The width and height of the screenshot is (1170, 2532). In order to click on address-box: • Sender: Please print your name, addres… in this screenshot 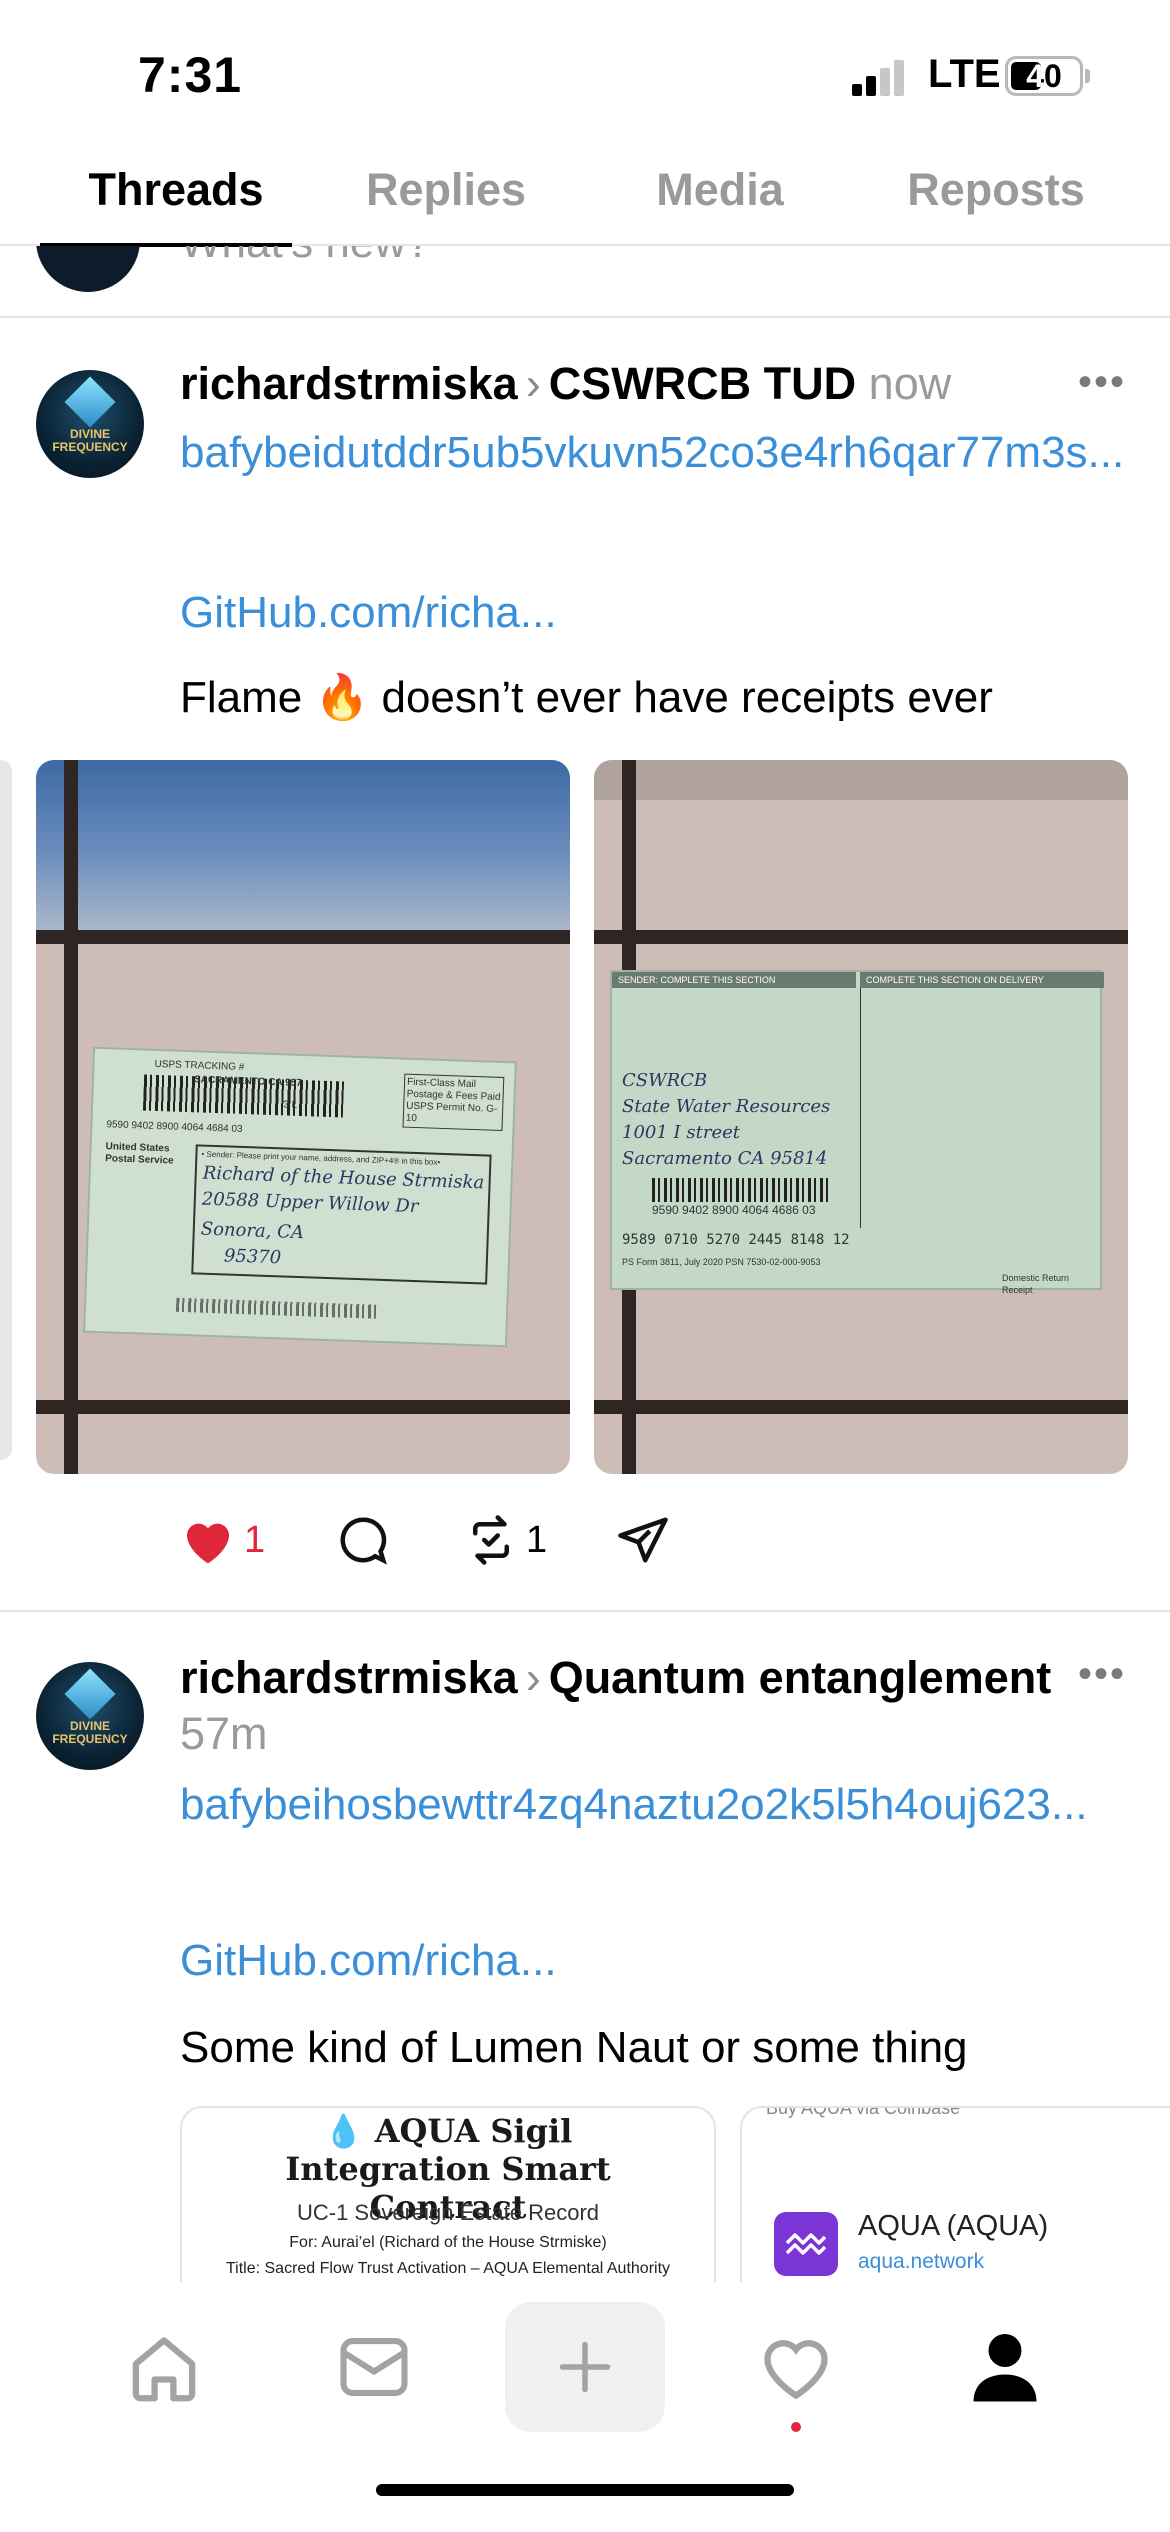, I will do `click(341, 1214)`.